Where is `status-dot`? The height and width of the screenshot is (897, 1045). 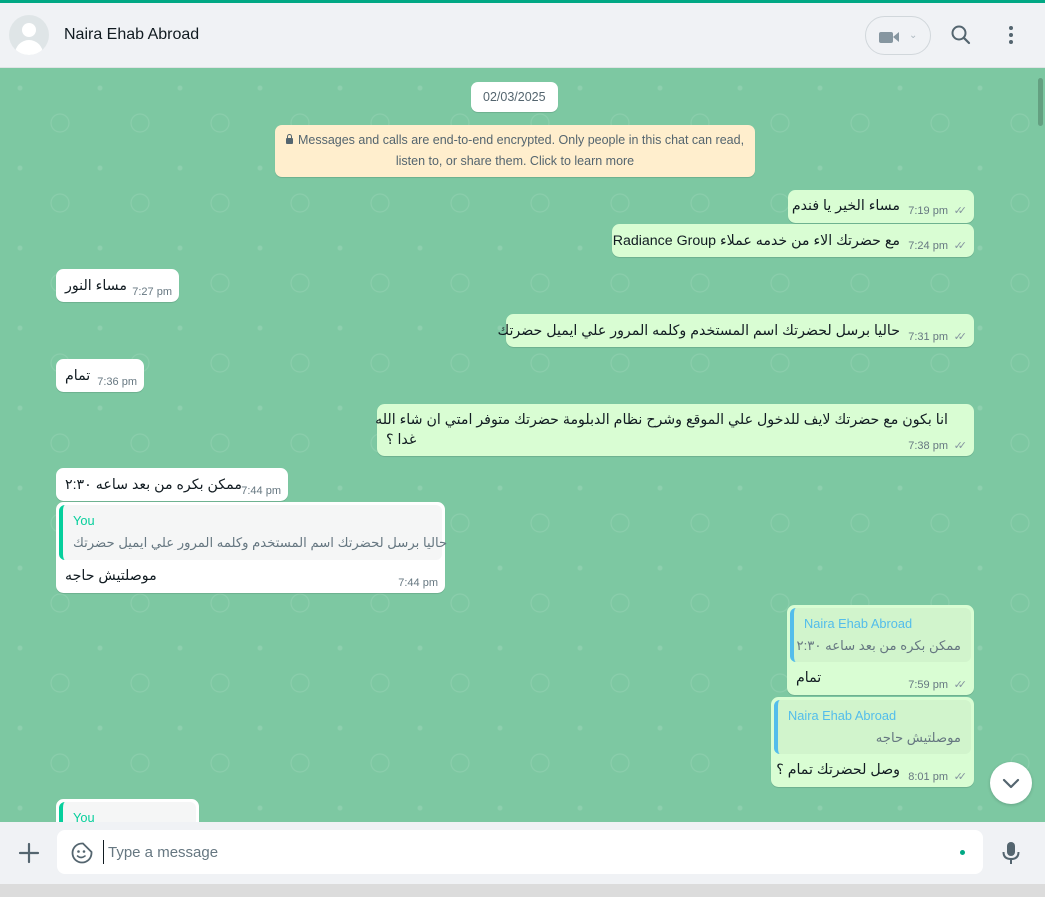 status-dot is located at coordinates (962, 852).